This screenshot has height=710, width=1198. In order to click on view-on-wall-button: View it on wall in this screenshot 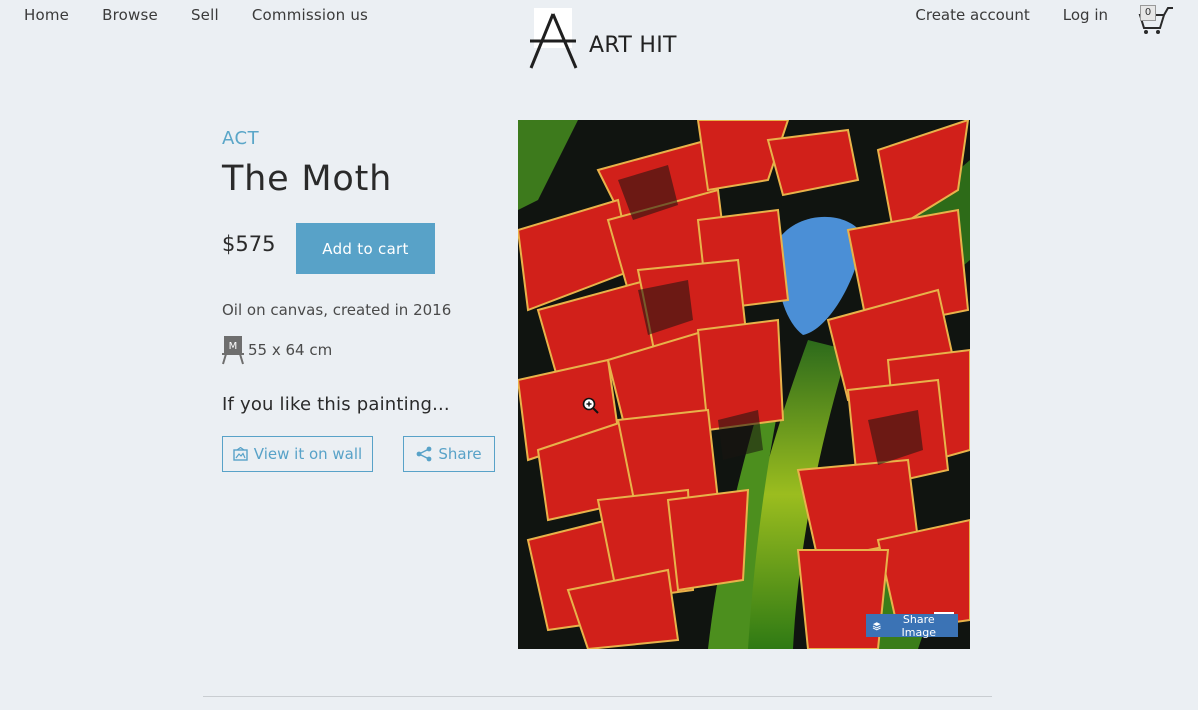, I will do `click(297, 454)`.